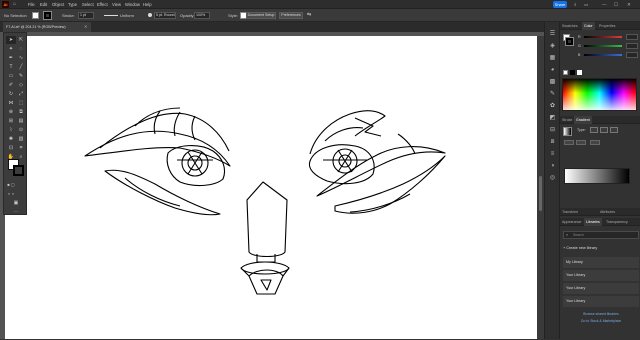  Describe the element at coordinates (597, 176) in the screenshot. I see `gradient-slider` at that location.